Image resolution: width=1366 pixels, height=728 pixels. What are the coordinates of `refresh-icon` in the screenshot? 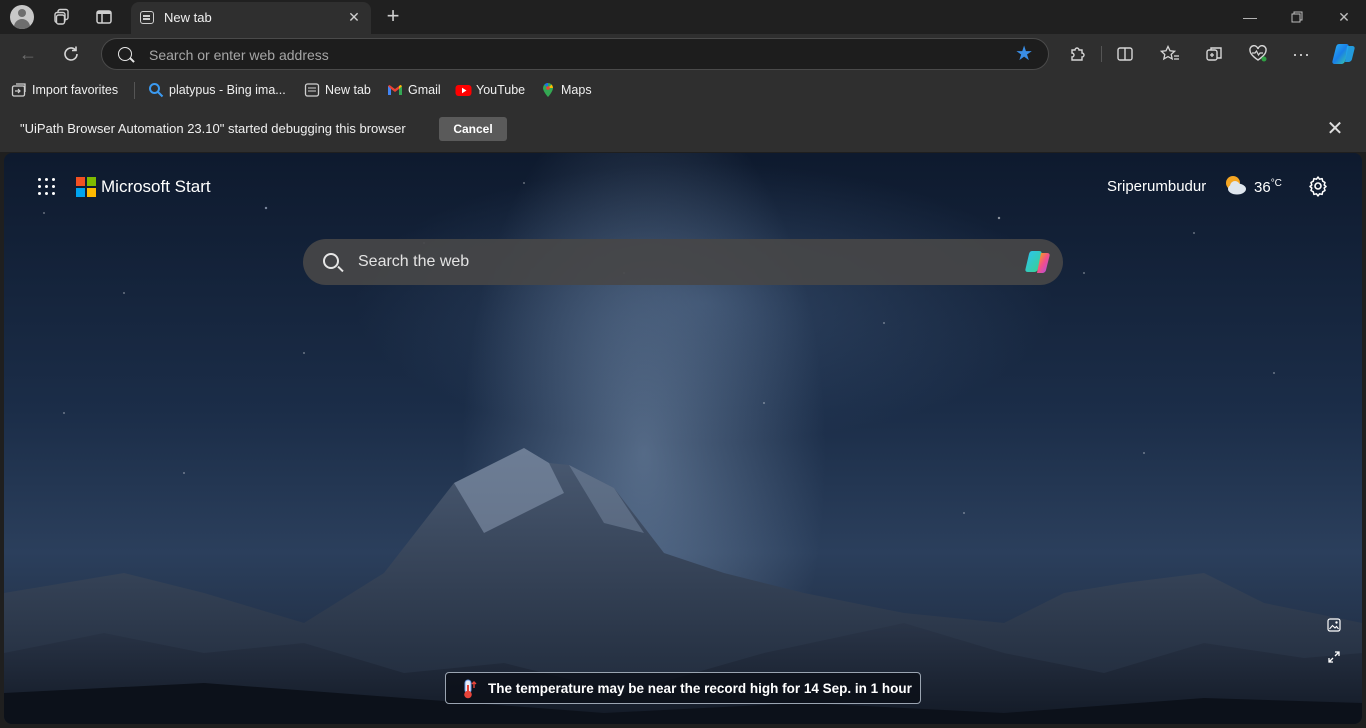 It's located at (71, 54).